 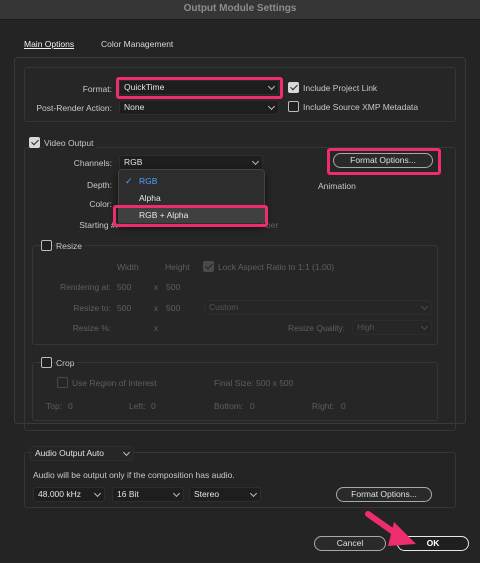 What do you see at coordinates (148, 494) in the screenshot?
I see `bit-depth-dropdown: 16 Bit` at bounding box center [148, 494].